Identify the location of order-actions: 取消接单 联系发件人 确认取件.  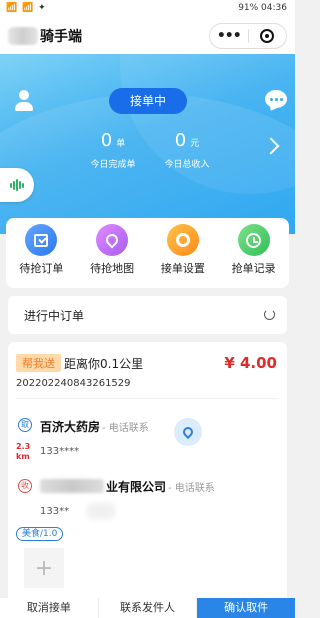
(148, 608).